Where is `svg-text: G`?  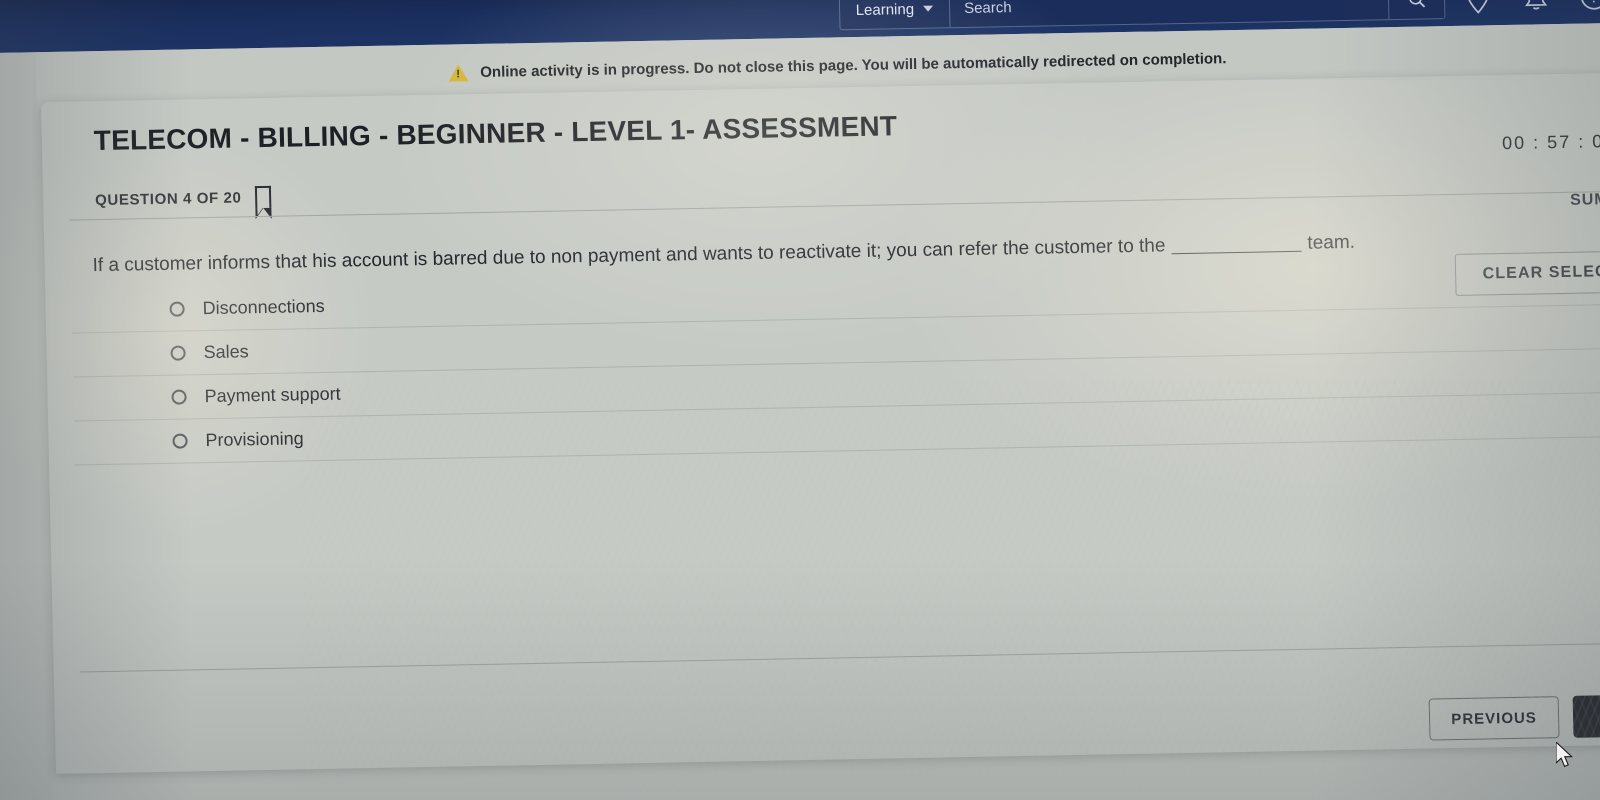 svg-text: G is located at coordinates (1477, 1).